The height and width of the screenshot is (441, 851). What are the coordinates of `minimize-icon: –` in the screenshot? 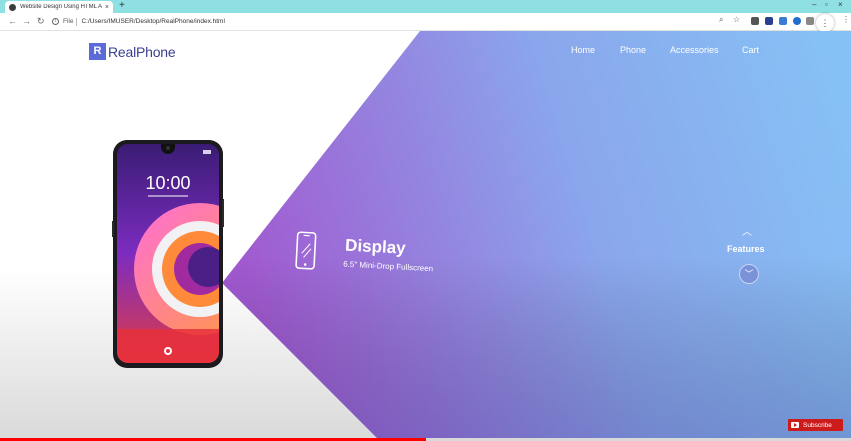 It's located at (814, 5).